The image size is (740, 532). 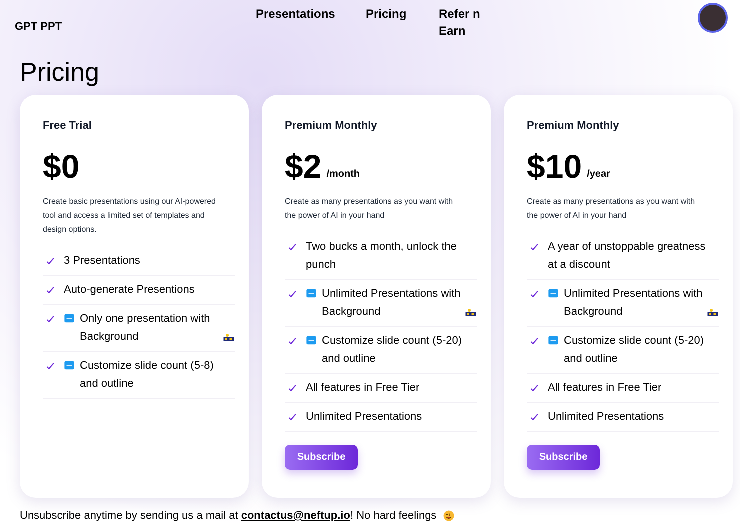 I want to click on avatar, so click(x=713, y=18).